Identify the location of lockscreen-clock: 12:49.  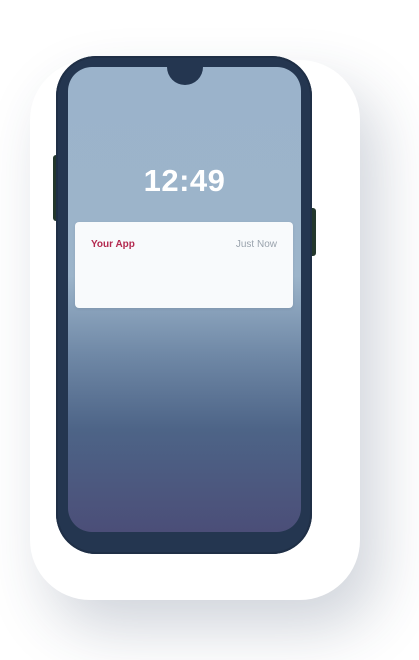
(184, 180).